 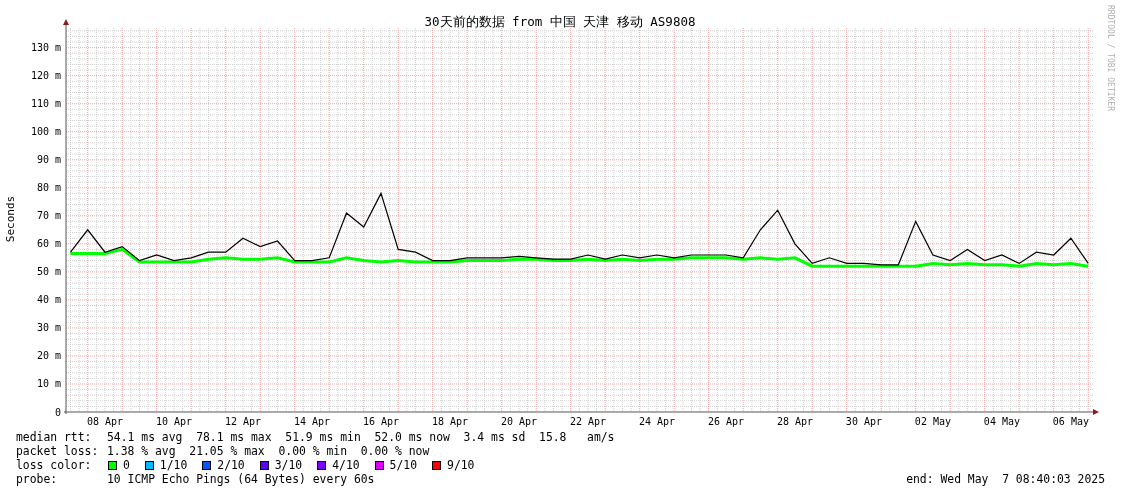 I want to click on tick-label: 10 Apr, so click(x=174, y=421).